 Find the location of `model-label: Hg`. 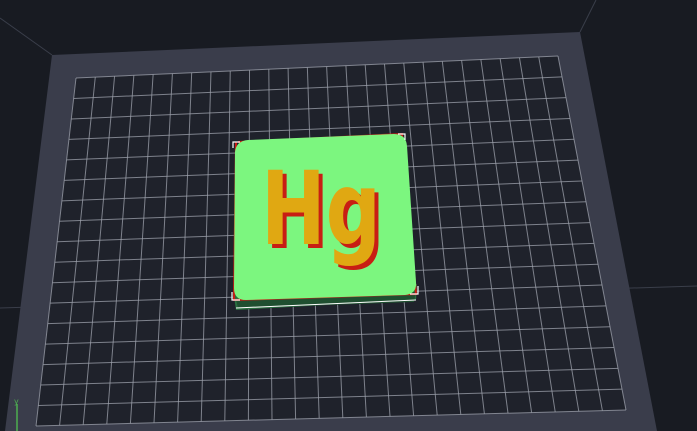

model-label: Hg is located at coordinates (321, 209).